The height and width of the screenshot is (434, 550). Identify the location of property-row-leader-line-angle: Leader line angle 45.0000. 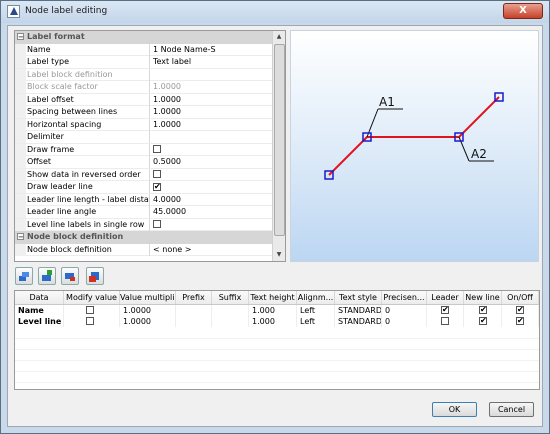
(150, 212).